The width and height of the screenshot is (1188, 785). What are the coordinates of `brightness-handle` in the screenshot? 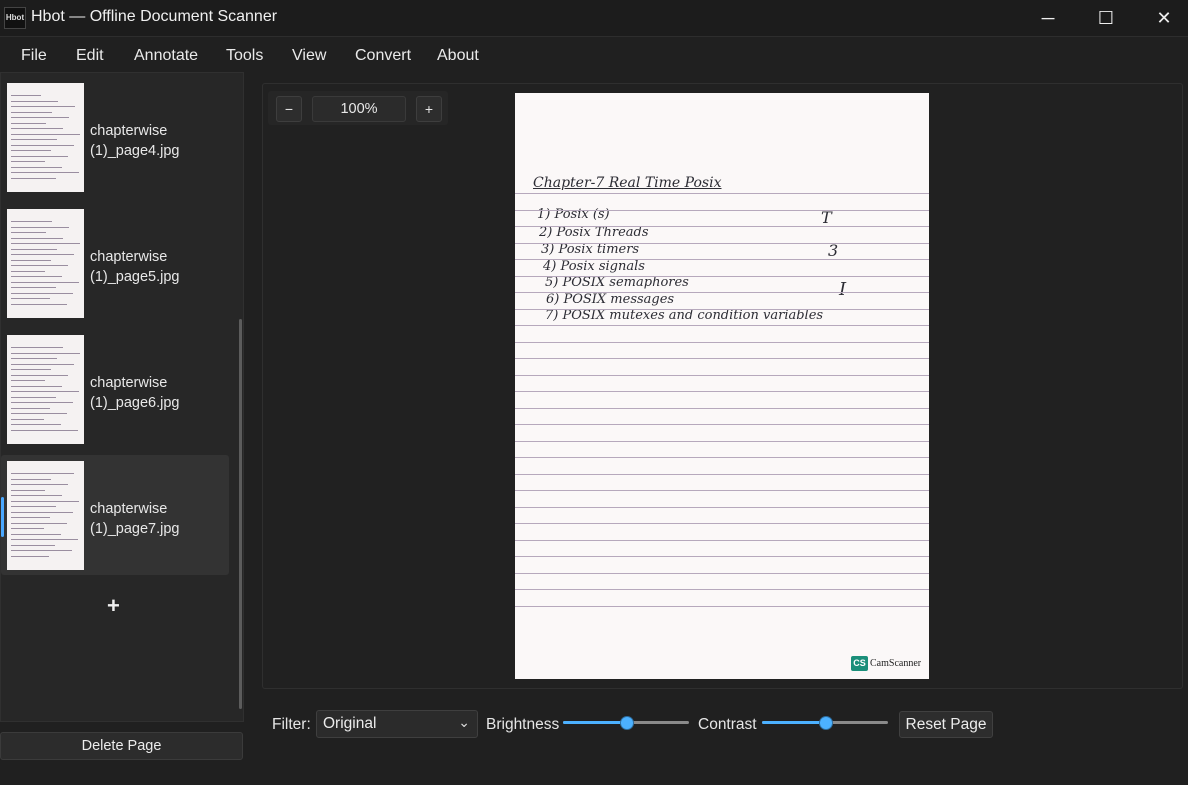 It's located at (627, 723).